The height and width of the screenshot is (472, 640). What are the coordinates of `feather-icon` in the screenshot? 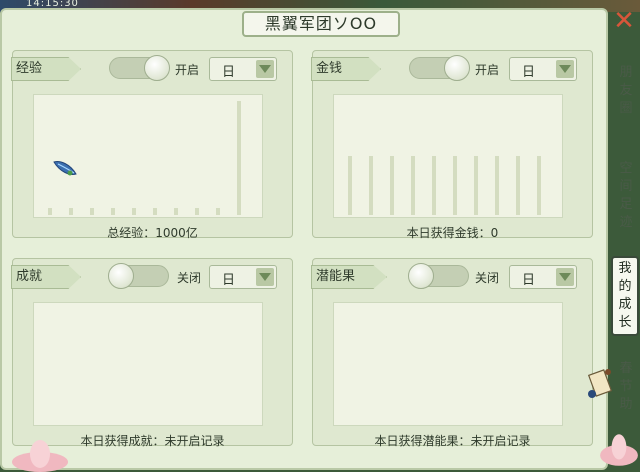 It's located at (65, 168).